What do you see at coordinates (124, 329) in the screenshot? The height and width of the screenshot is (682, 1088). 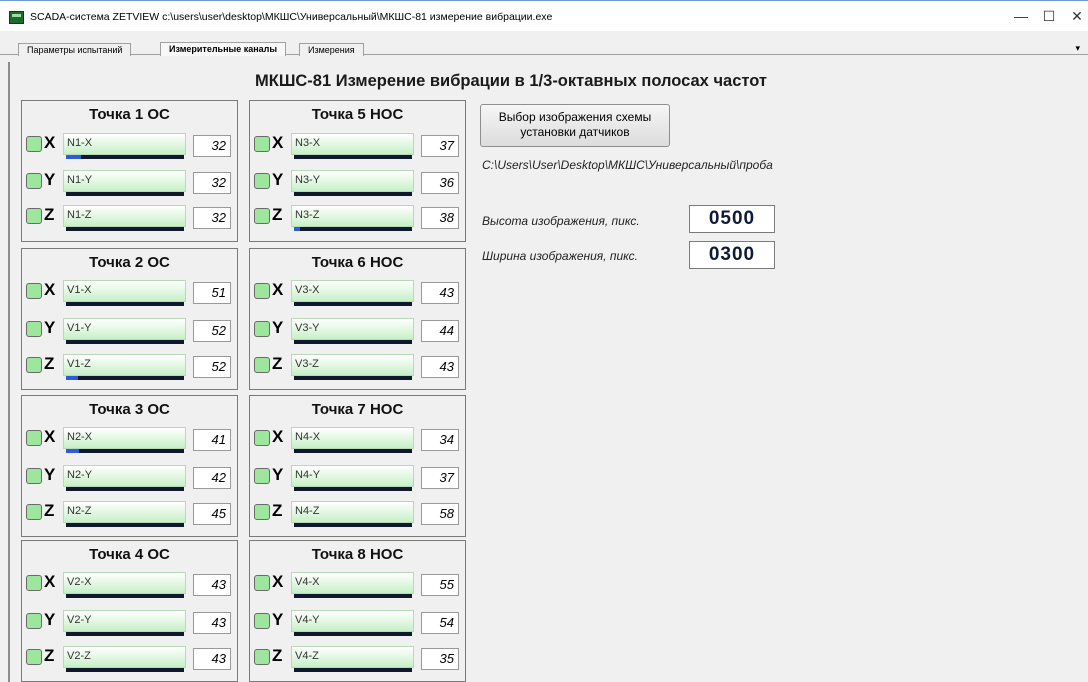 I see `channel-name-button: V1-Y` at bounding box center [124, 329].